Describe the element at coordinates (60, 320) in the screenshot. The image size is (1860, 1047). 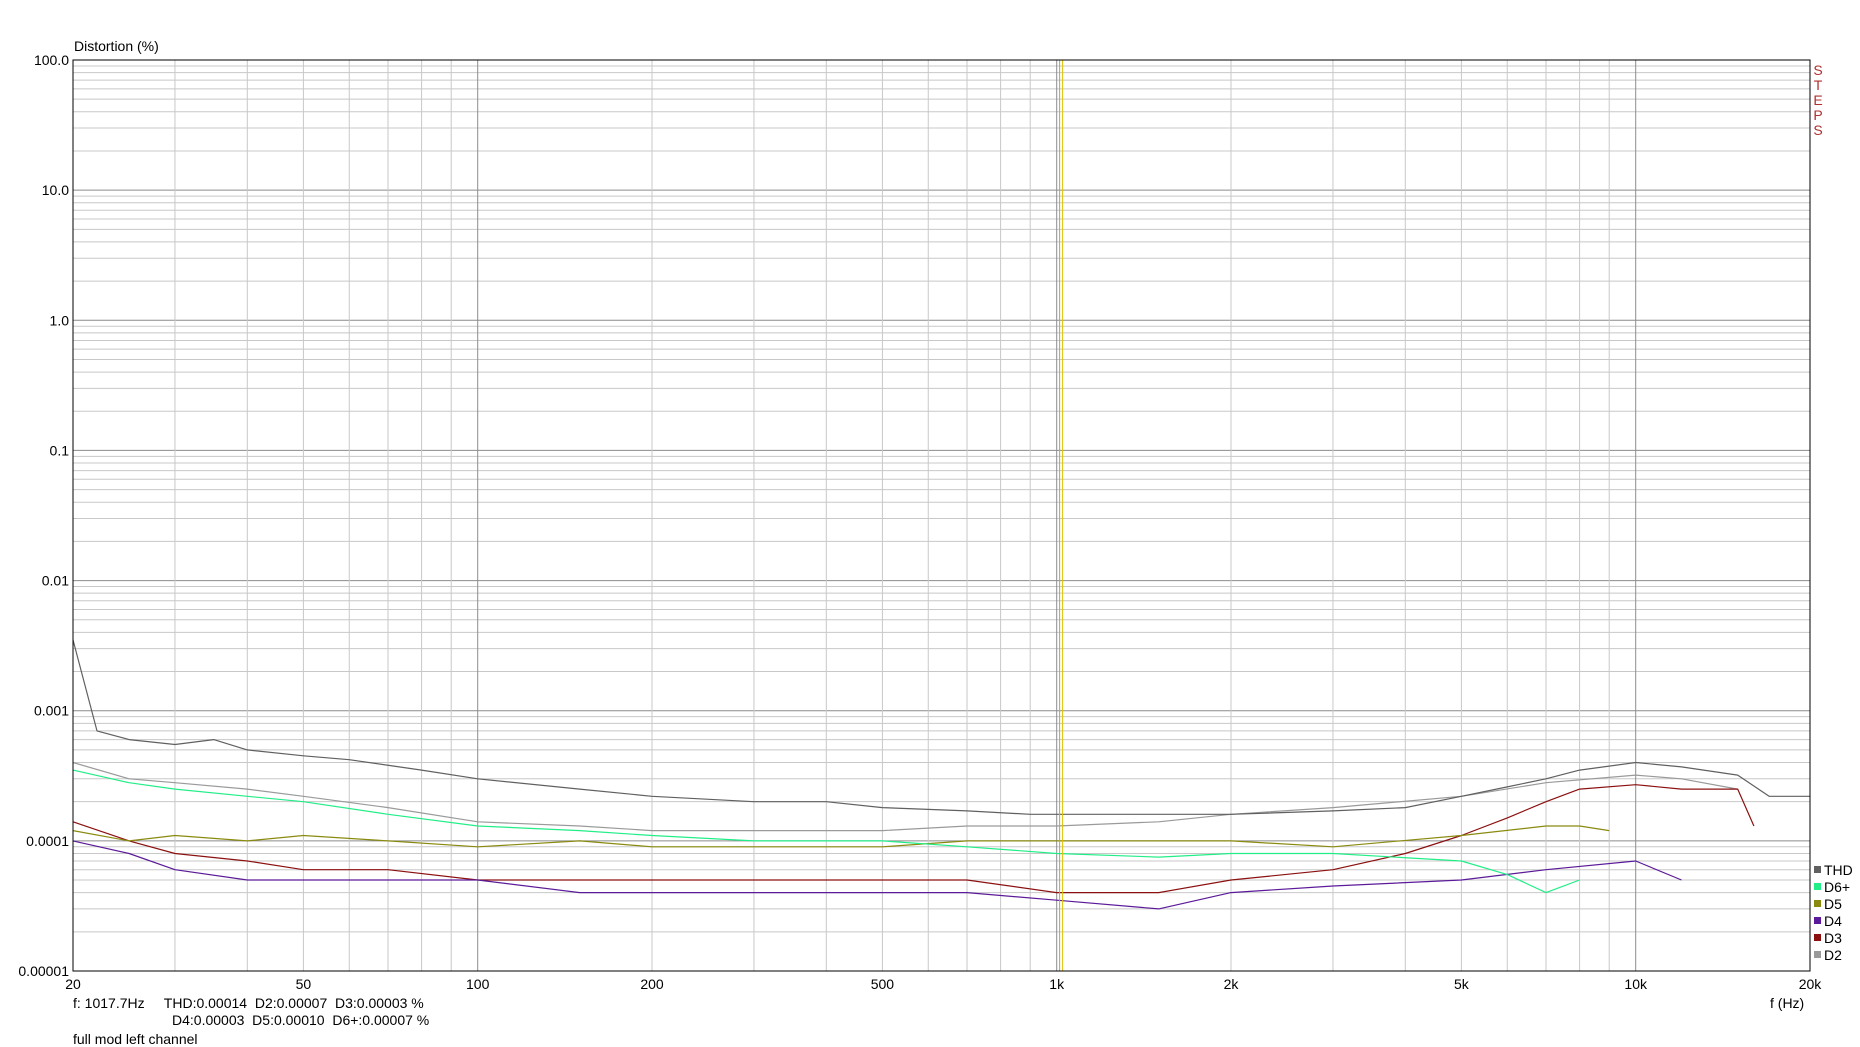
I see `y-tick-label: 1.0` at that location.